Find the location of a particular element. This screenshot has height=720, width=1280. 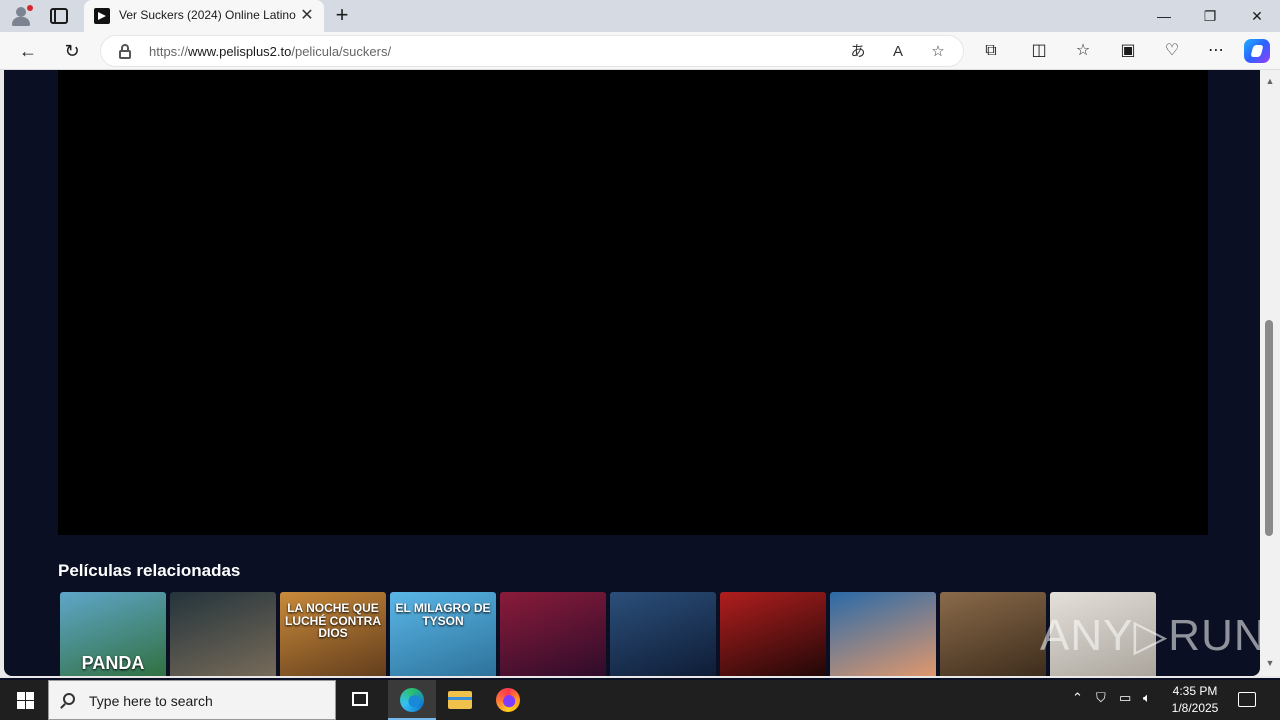

copilot-icon is located at coordinates (1257, 51).